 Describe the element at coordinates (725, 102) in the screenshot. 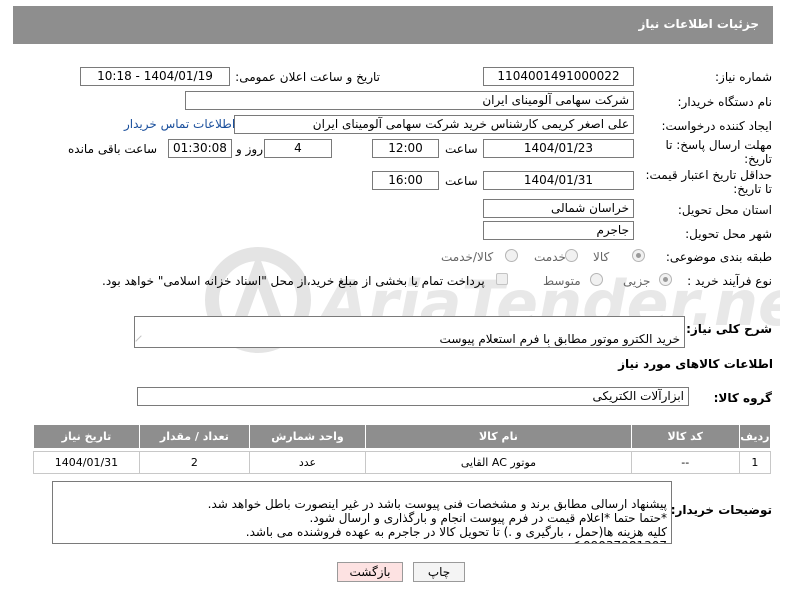

I see `buyer-org-label: نام دستگاه خریدار:` at that location.